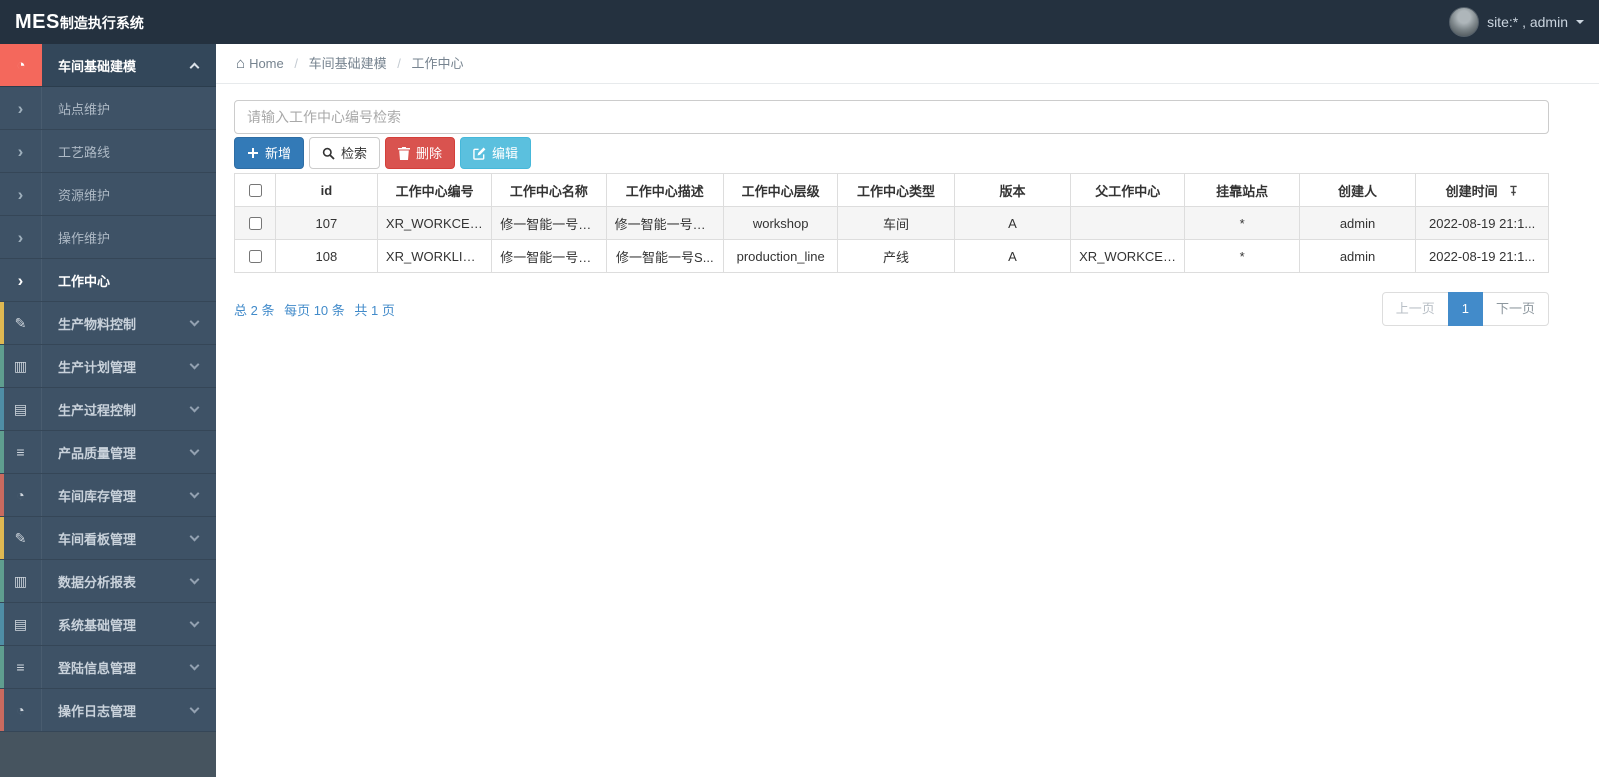 The image size is (1599, 777). Describe the element at coordinates (108, 409) in the screenshot. I see `sidebar-item-生产过程控制: ▤ 生产过程控制` at that location.